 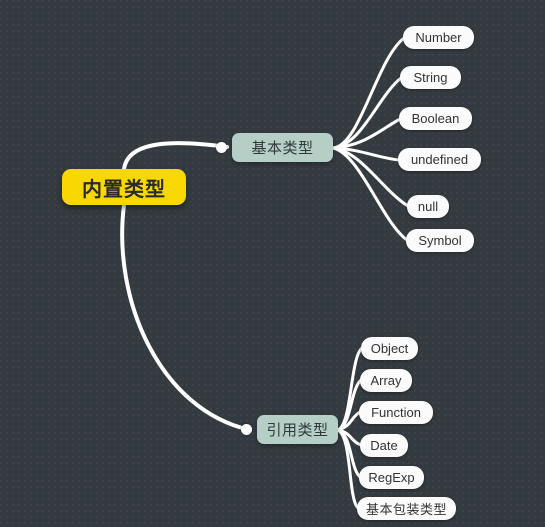 What do you see at coordinates (367, 113) in the screenshot?
I see `edge-basic-to-string` at bounding box center [367, 113].